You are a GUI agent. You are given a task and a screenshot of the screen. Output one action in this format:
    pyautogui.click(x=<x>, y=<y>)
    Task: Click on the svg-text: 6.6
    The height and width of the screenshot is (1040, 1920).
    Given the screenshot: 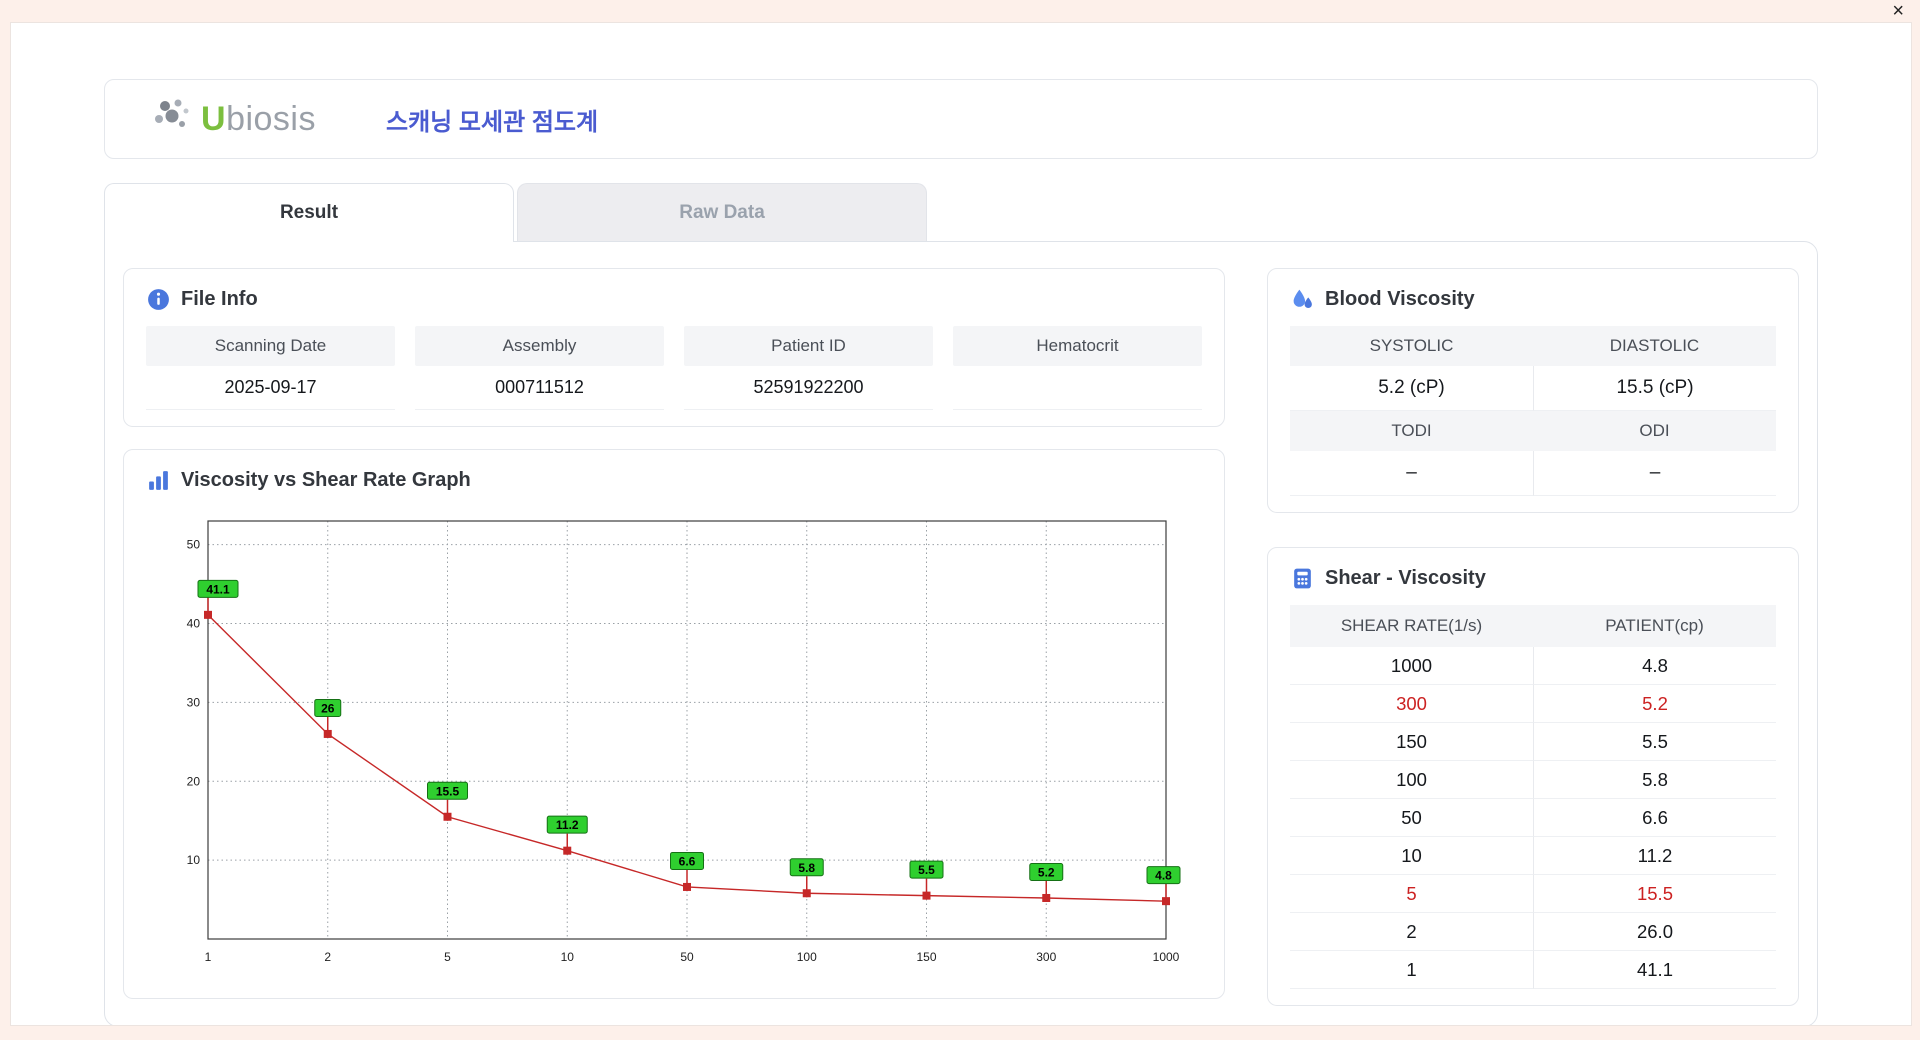 What is the action you would take?
    pyautogui.click(x=687, y=861)
    